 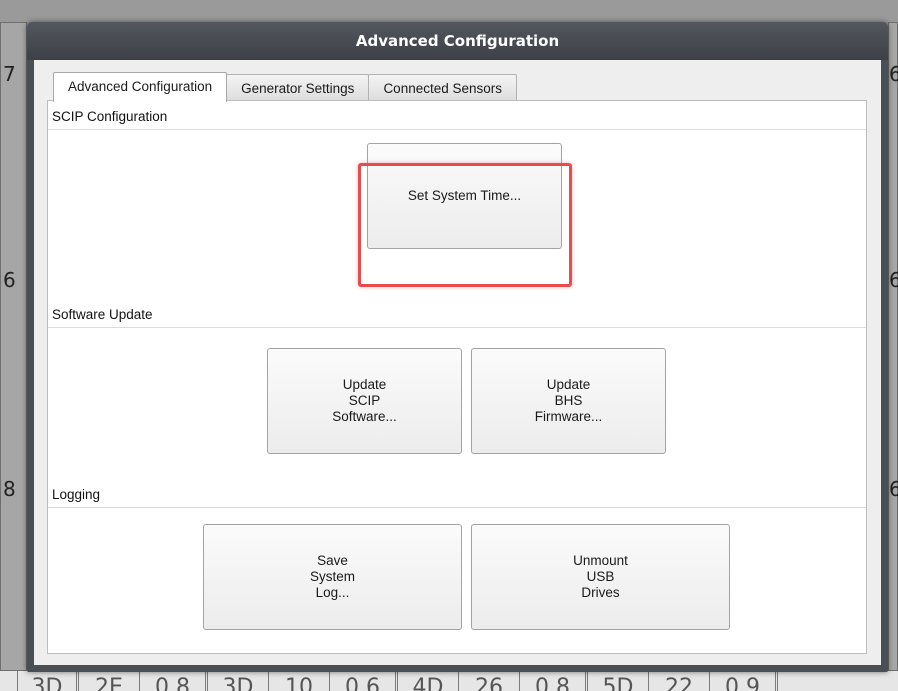 I want to click on dialog-title: Advanced Configuration, so click(x=457, y=41).